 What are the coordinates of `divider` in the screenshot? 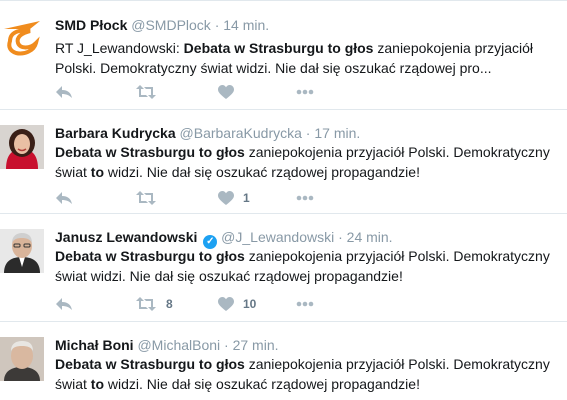 It's located at (283, 0).